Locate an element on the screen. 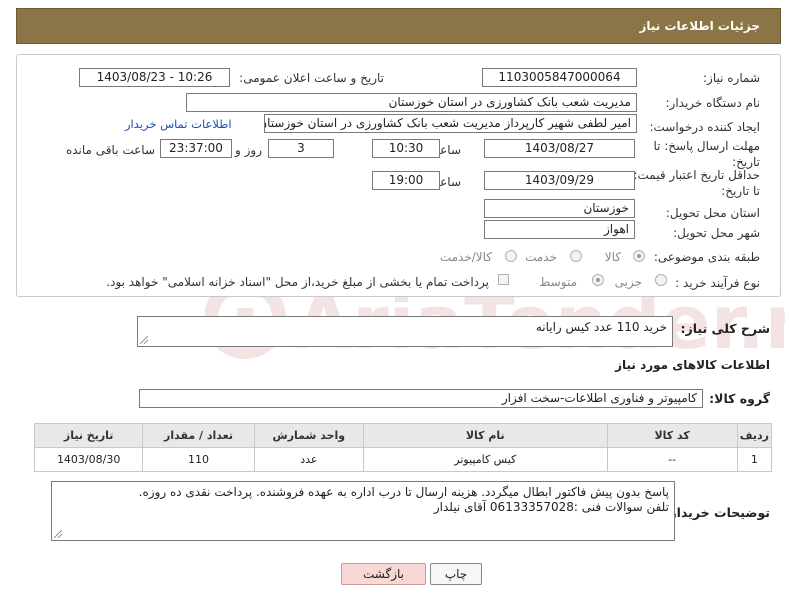 This screenshot has width=789, height=598. buyer-org-label: نام دستگاه خریدار: is located at coordinates (713, 103).